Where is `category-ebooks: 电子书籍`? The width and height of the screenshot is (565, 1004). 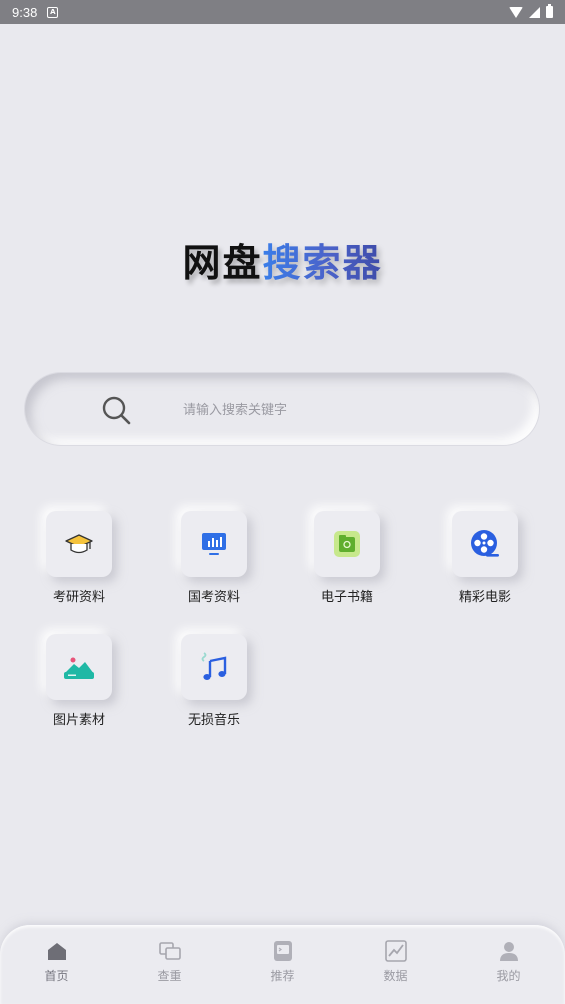 category-ebooks: 电子书籍 is located at coordinates (347, 558).